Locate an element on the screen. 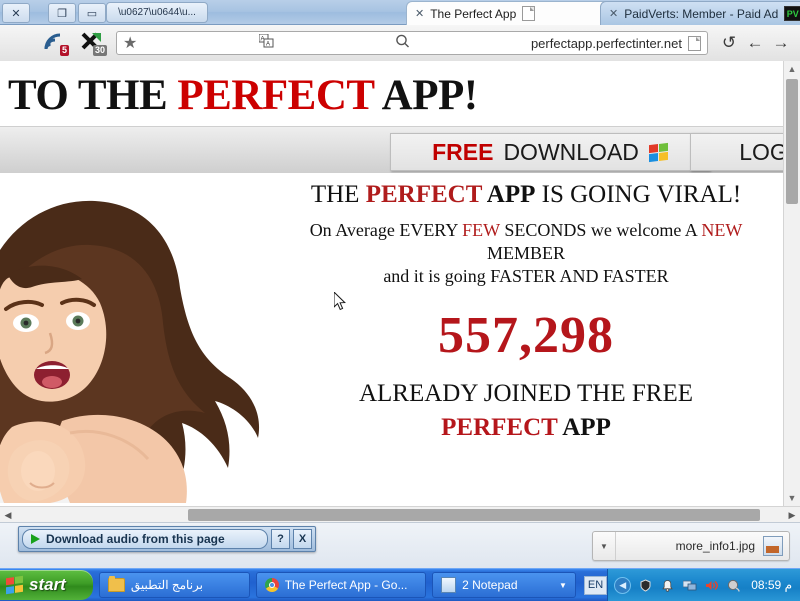 This screenshot has height=601, width=800. start-button: start is located at coordinates (46, 585).